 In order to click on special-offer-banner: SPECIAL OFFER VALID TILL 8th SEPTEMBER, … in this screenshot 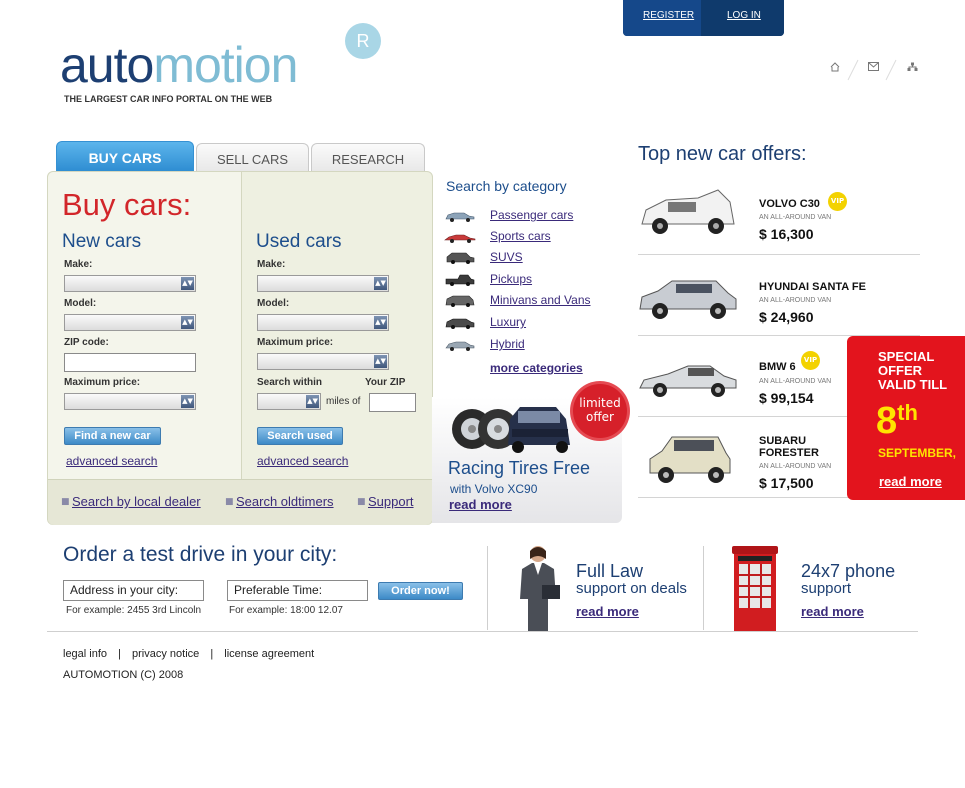, I will do `click(906, 418)`.